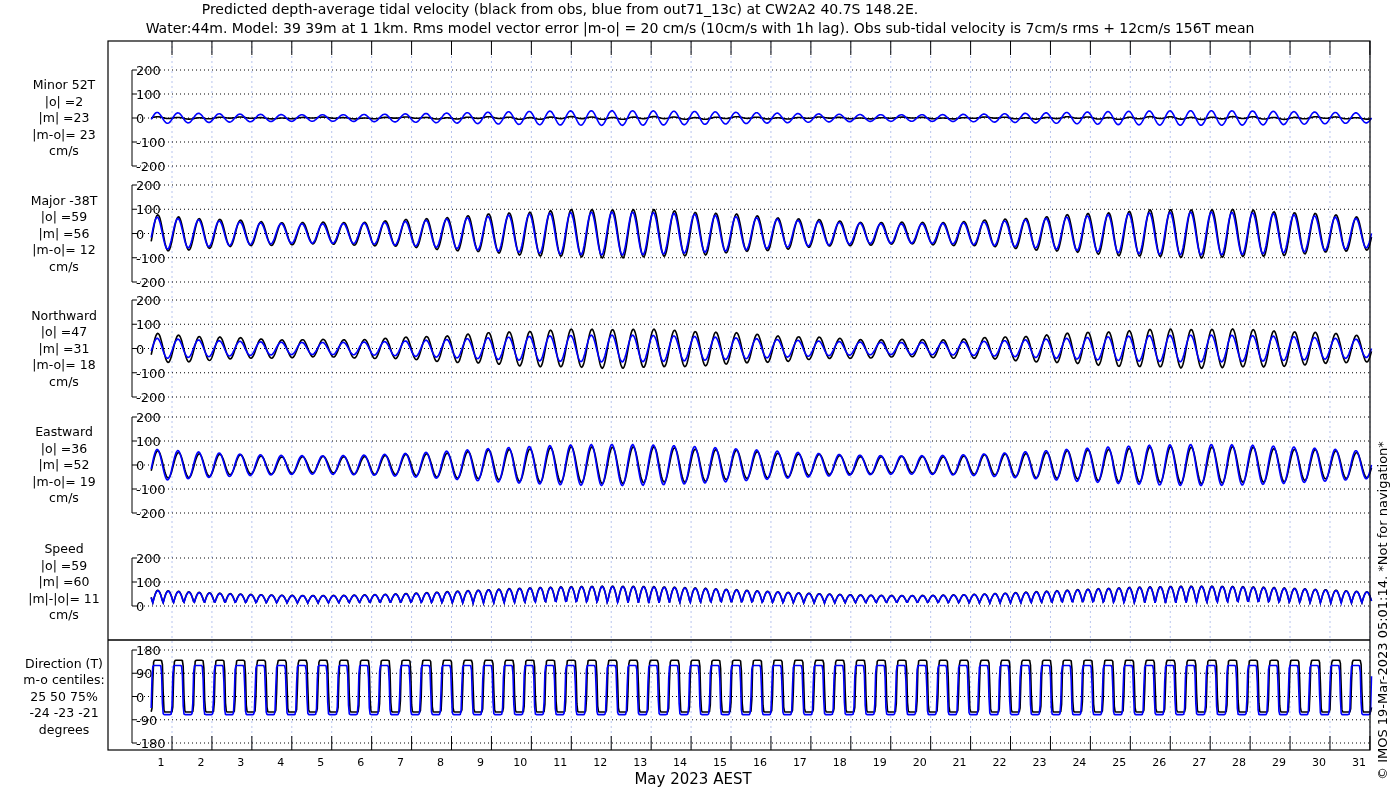 Image resolution: width=1400 pixels, height=800 pixels. I want to click on axis-title: May 2023 AEST, so click(693, 779).